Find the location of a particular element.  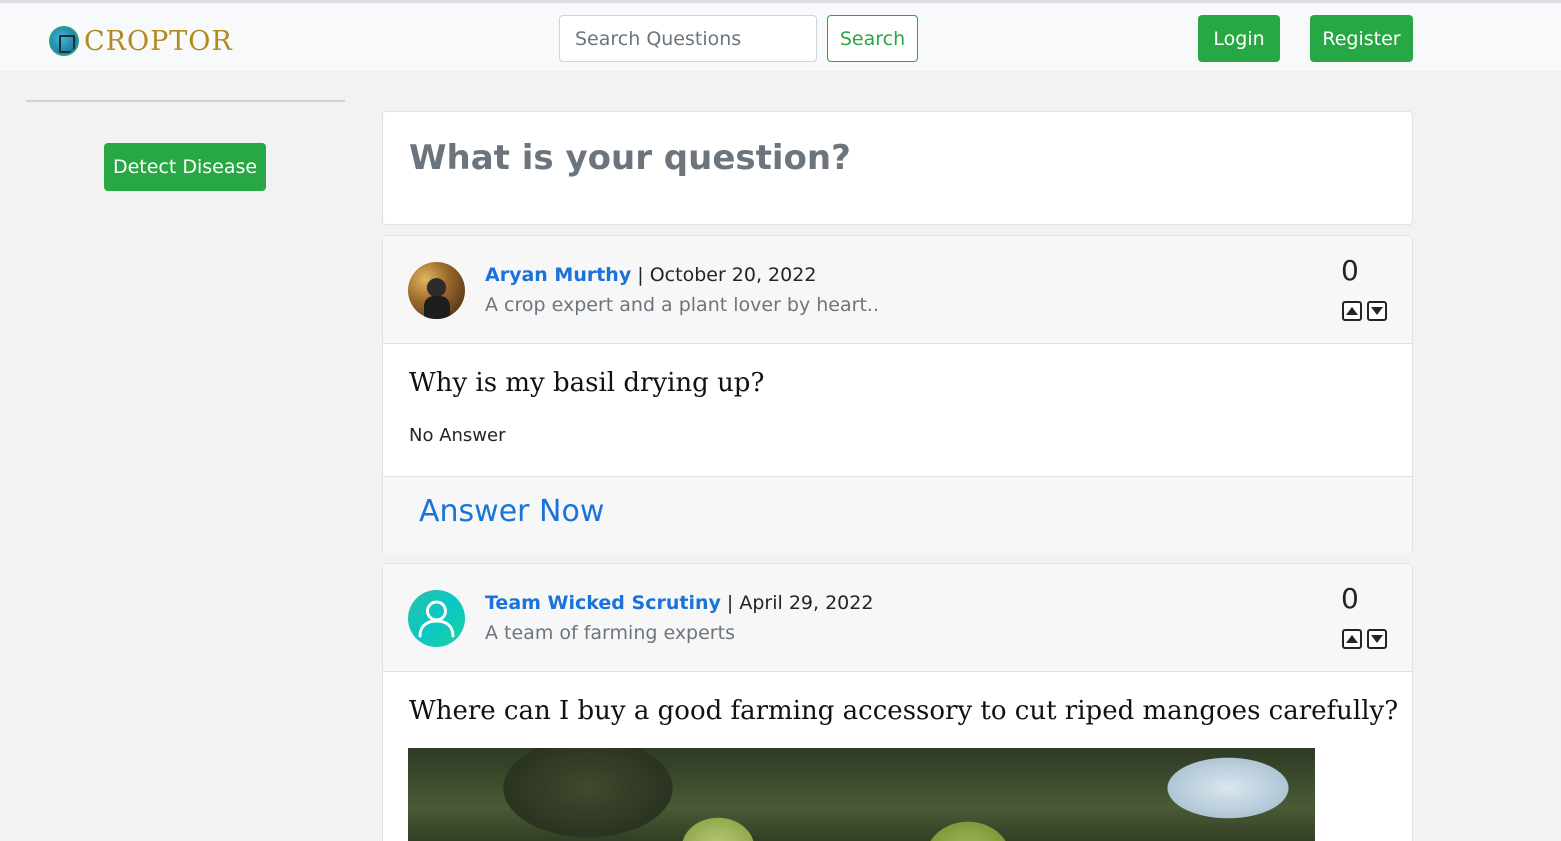

search-button: Search is located at coordinates (872, 38).